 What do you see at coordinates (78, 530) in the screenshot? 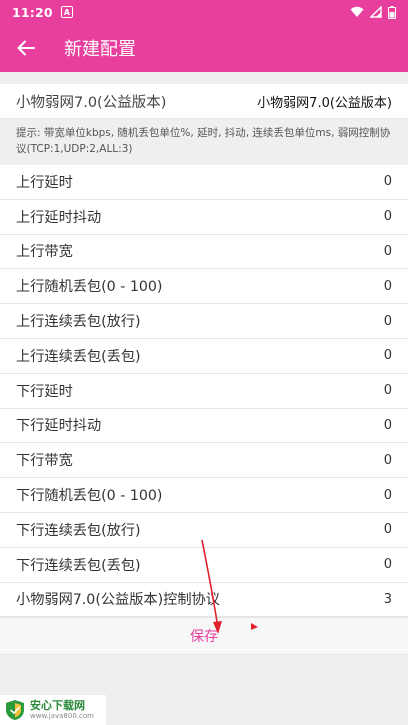
I see `setting-label: 下行连续丢包(放行)` at bounding box center [78, 530].